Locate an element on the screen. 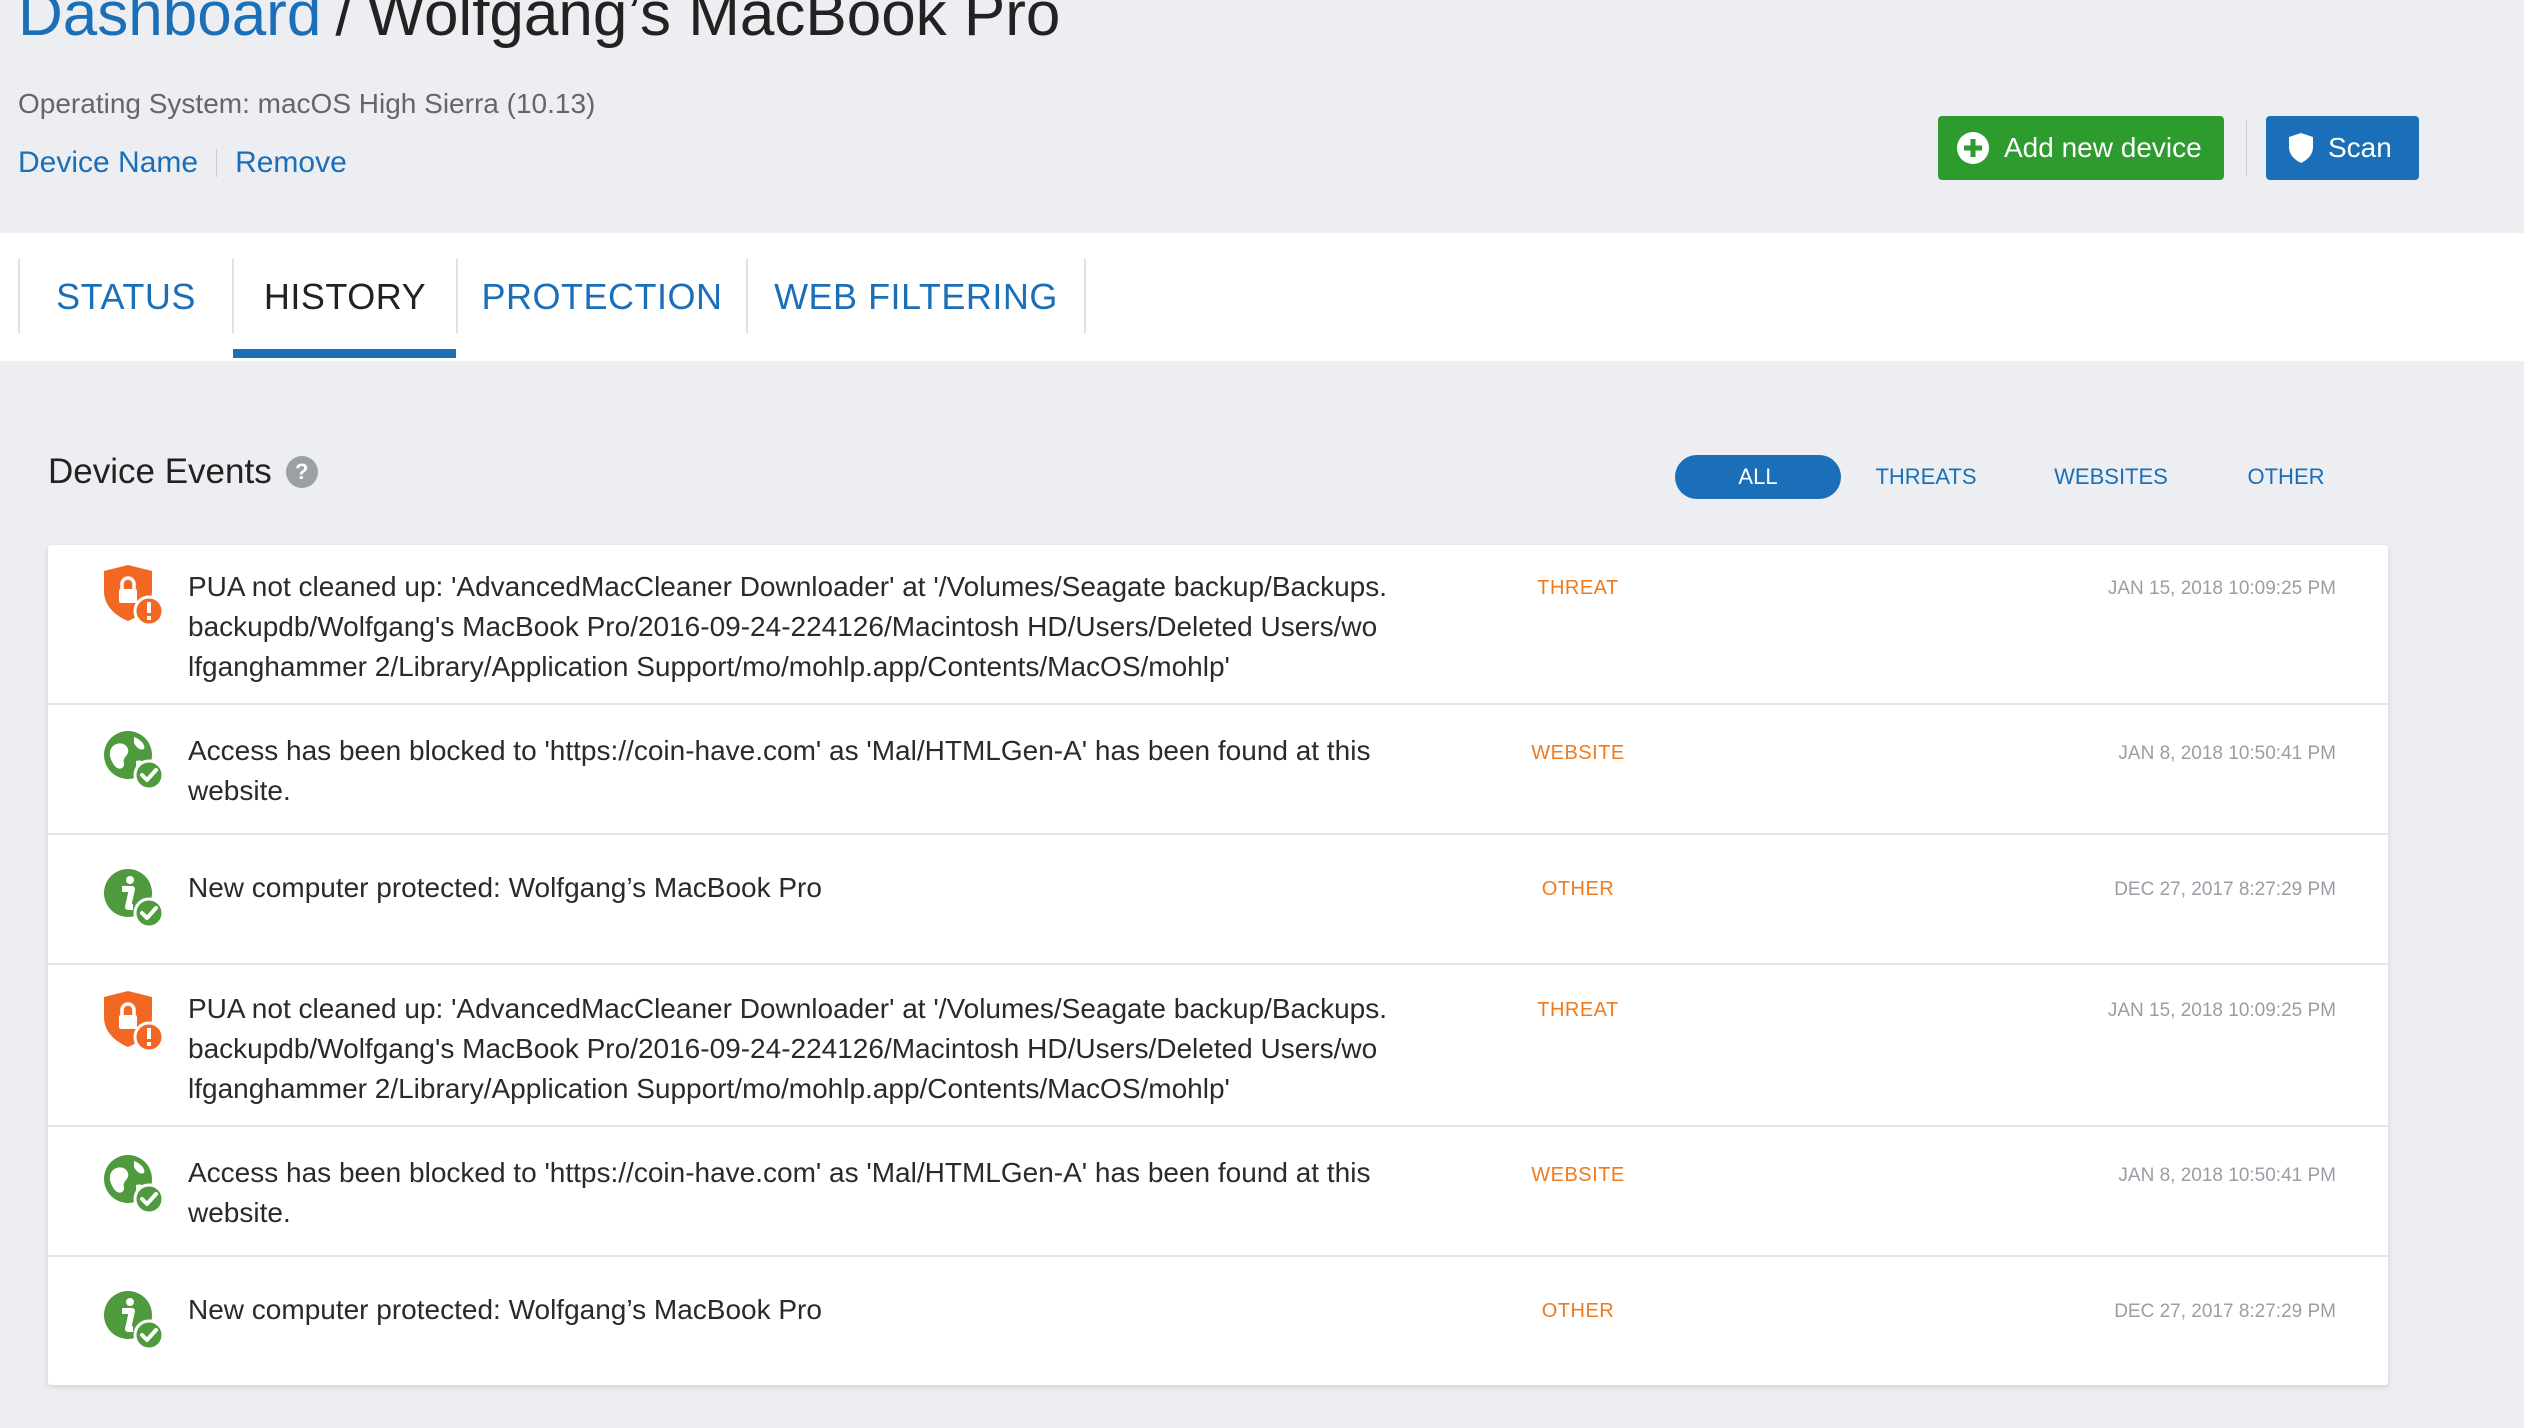 The image size is (2524, 1428). filter-threats: THREATS is located at coordinates (1926, 477).